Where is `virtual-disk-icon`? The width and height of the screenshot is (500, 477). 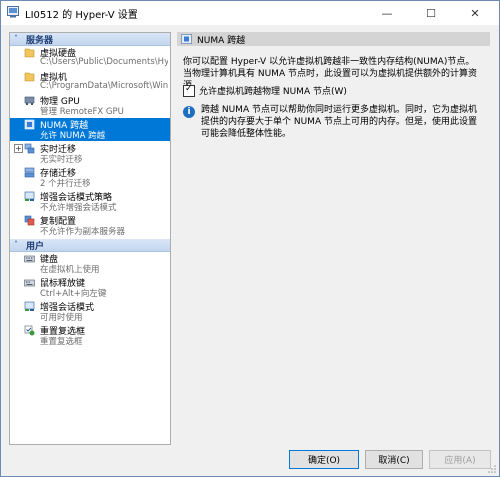
virtual-disk-icon is located at coordinates (29, 53).